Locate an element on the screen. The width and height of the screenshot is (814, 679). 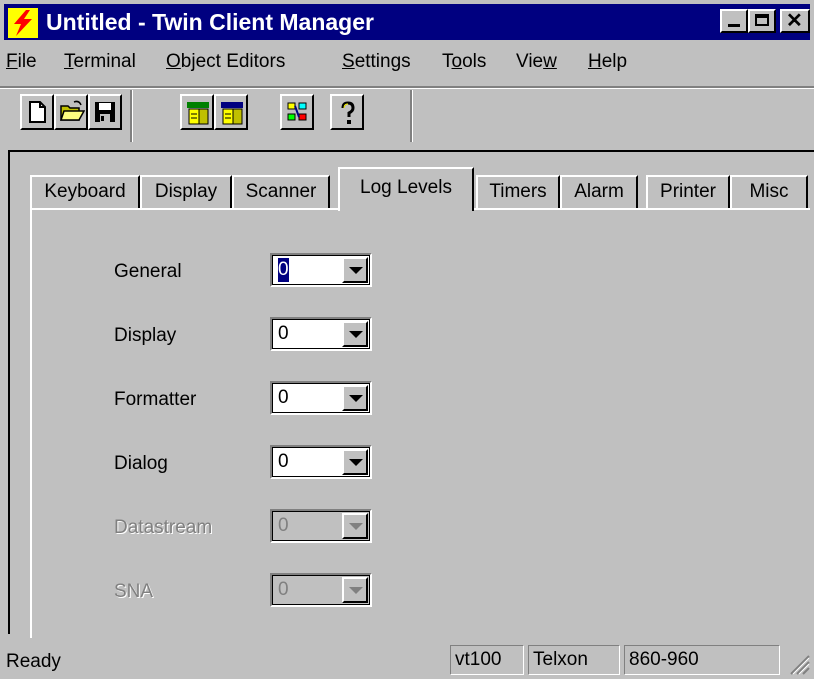
general-level-value: 0 is located at coordinates (283, 270).